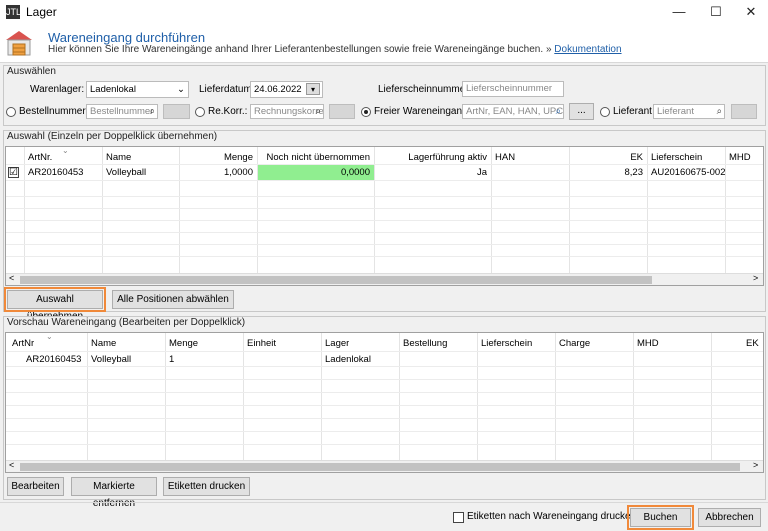 The width and height of the screenshot is (768, 531). Describe the element at coordinates (313, 89) in the screenshot. I see `calendar-icon: ▾` at that location.